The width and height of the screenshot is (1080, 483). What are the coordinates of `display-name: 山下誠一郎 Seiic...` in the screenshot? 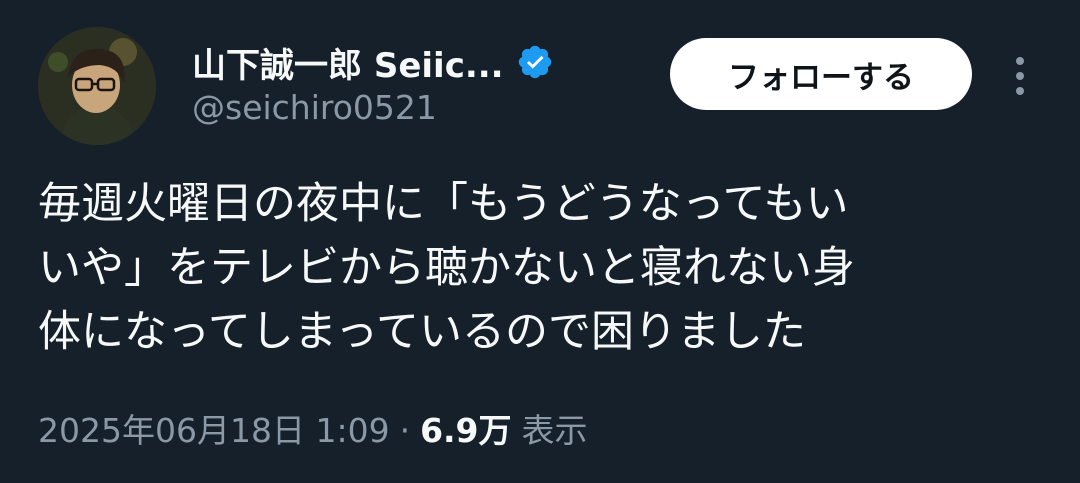 It's located at (348, 62).